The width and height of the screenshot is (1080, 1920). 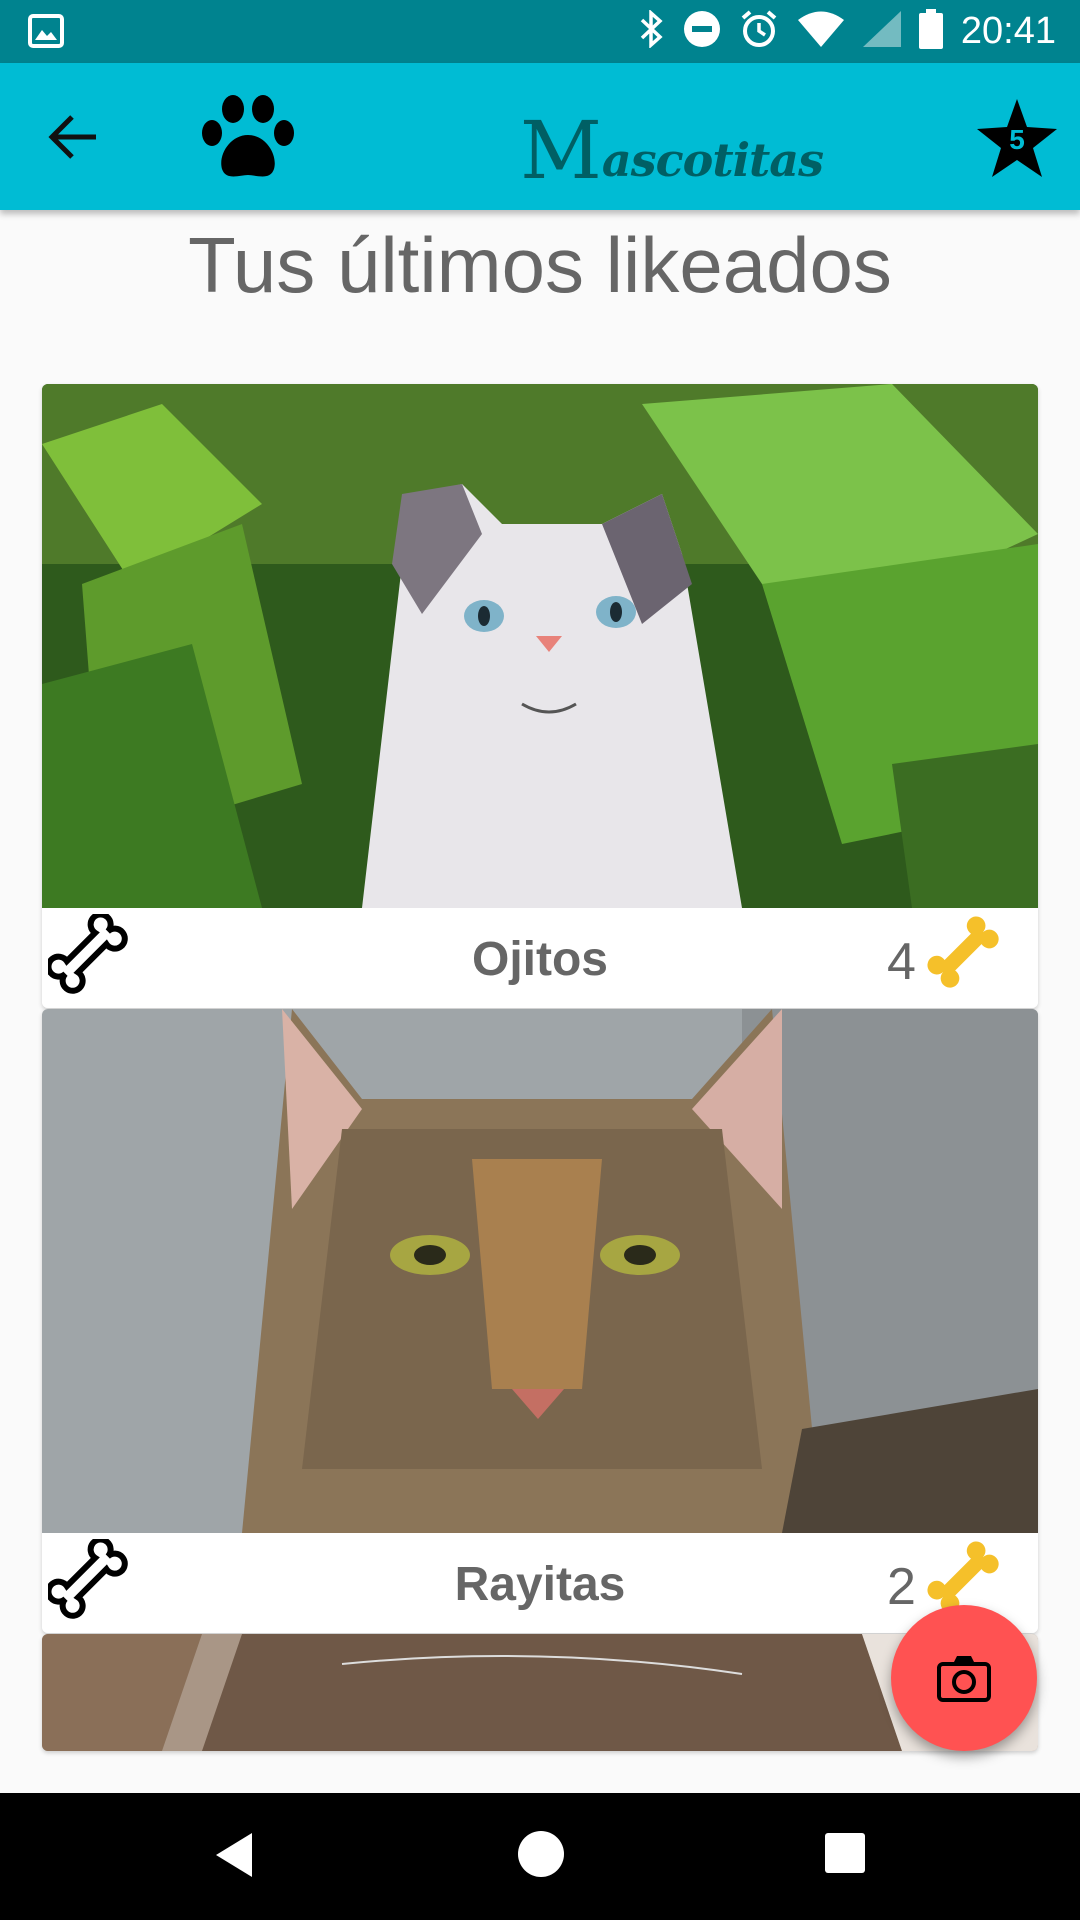 I want to click on like-count: 2, so click(x=901, y=1587).